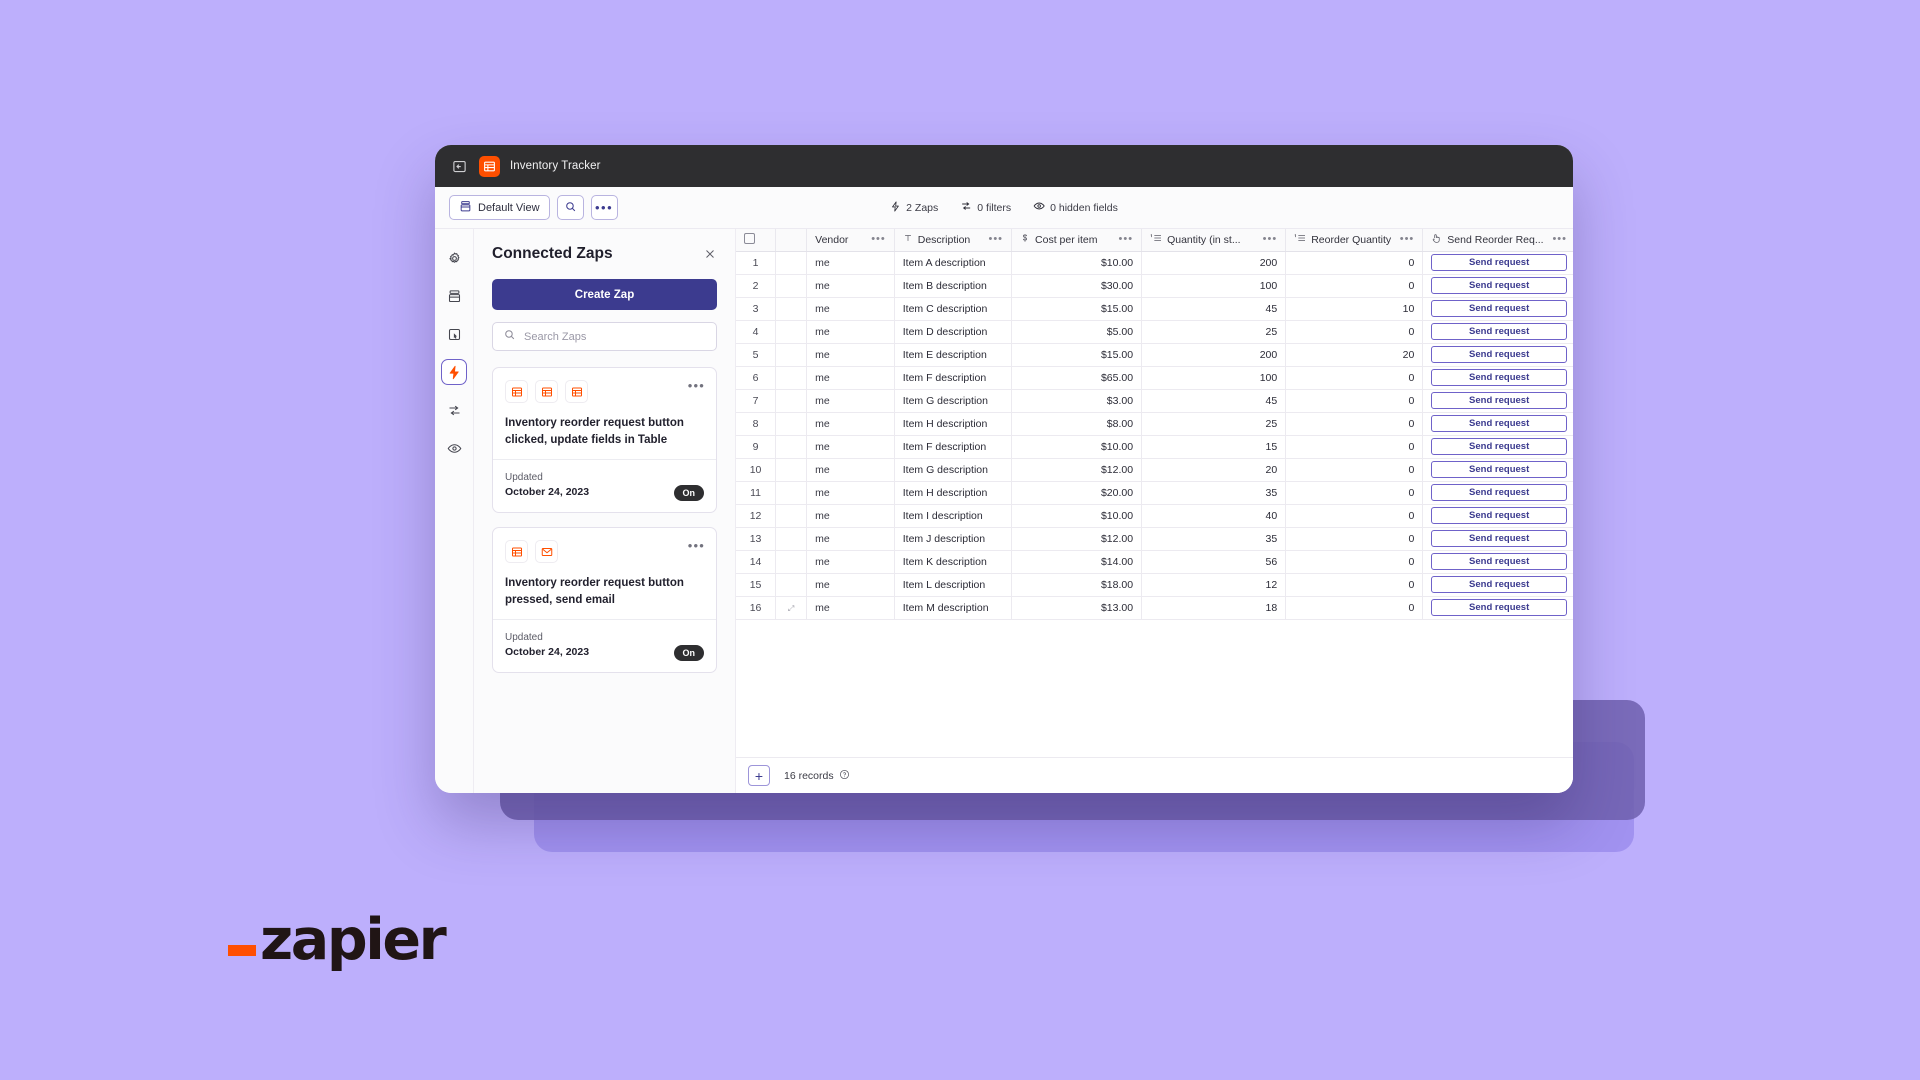 The image size is (1920, 1080). I want to click on cell-quantity: 45, so click(1214, 309).